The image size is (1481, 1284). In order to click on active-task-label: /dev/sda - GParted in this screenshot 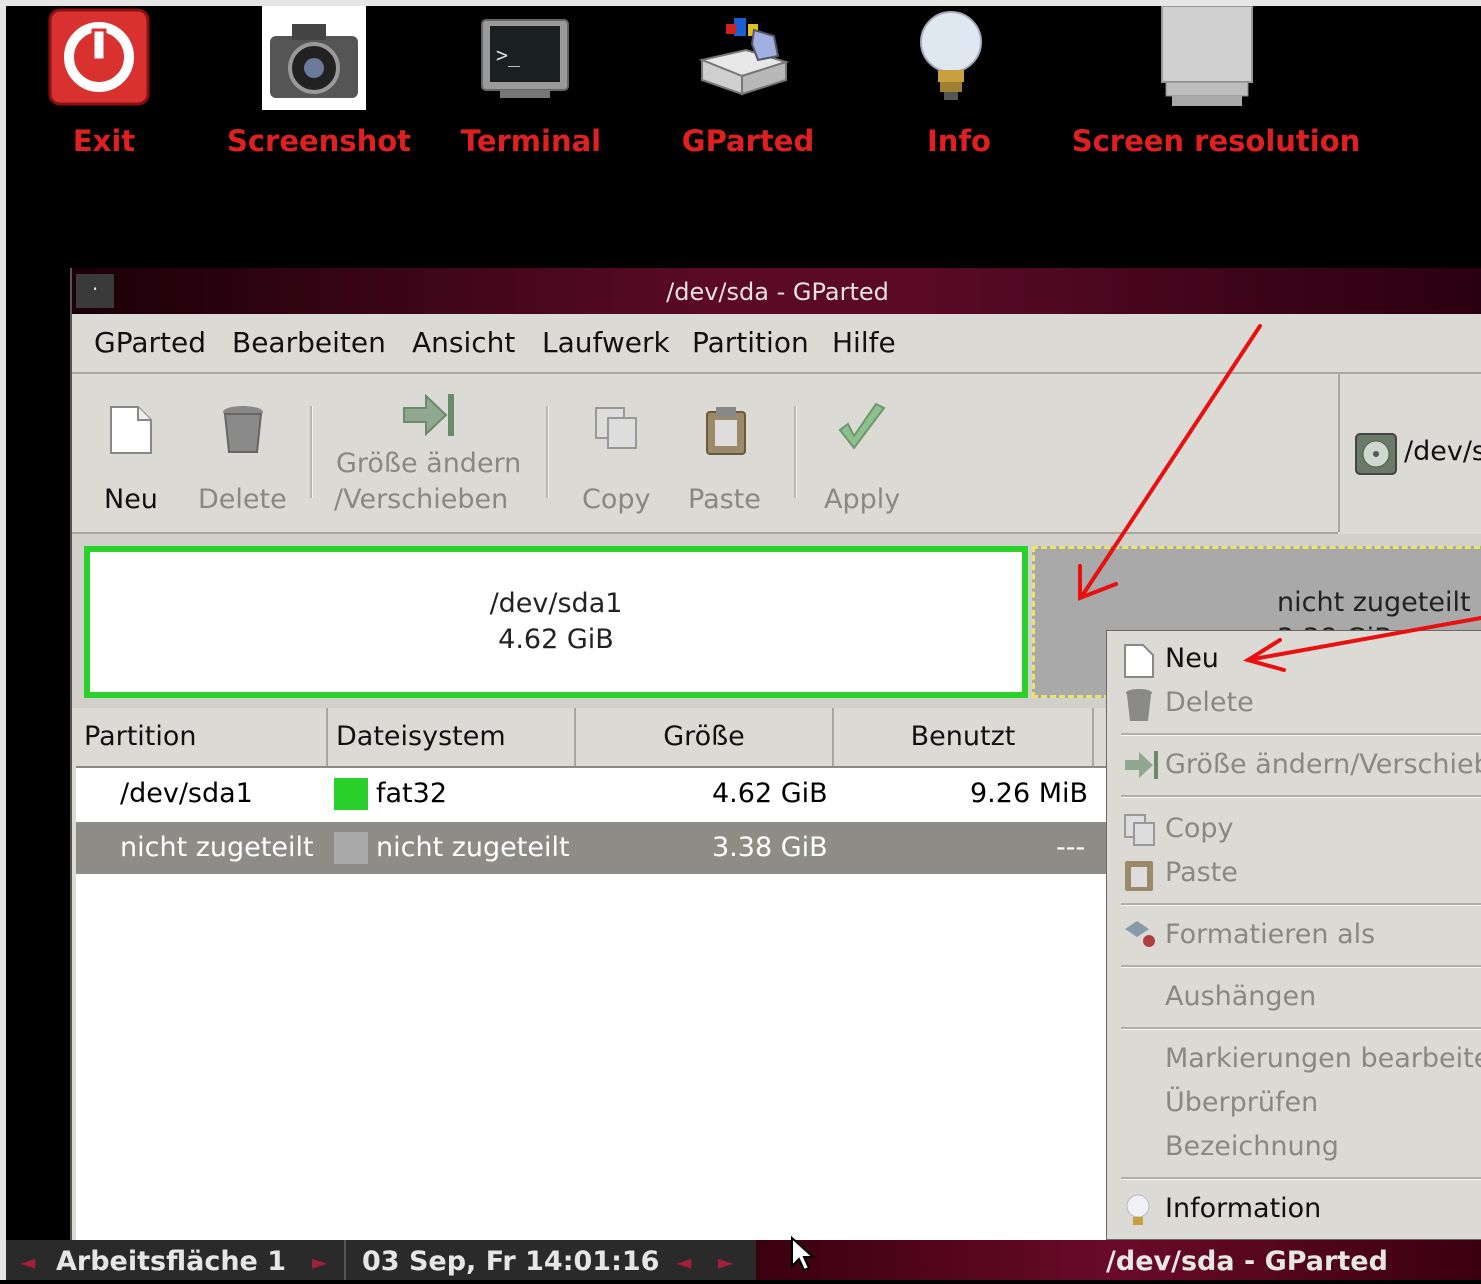, I will do `click(1247, 1261)`.